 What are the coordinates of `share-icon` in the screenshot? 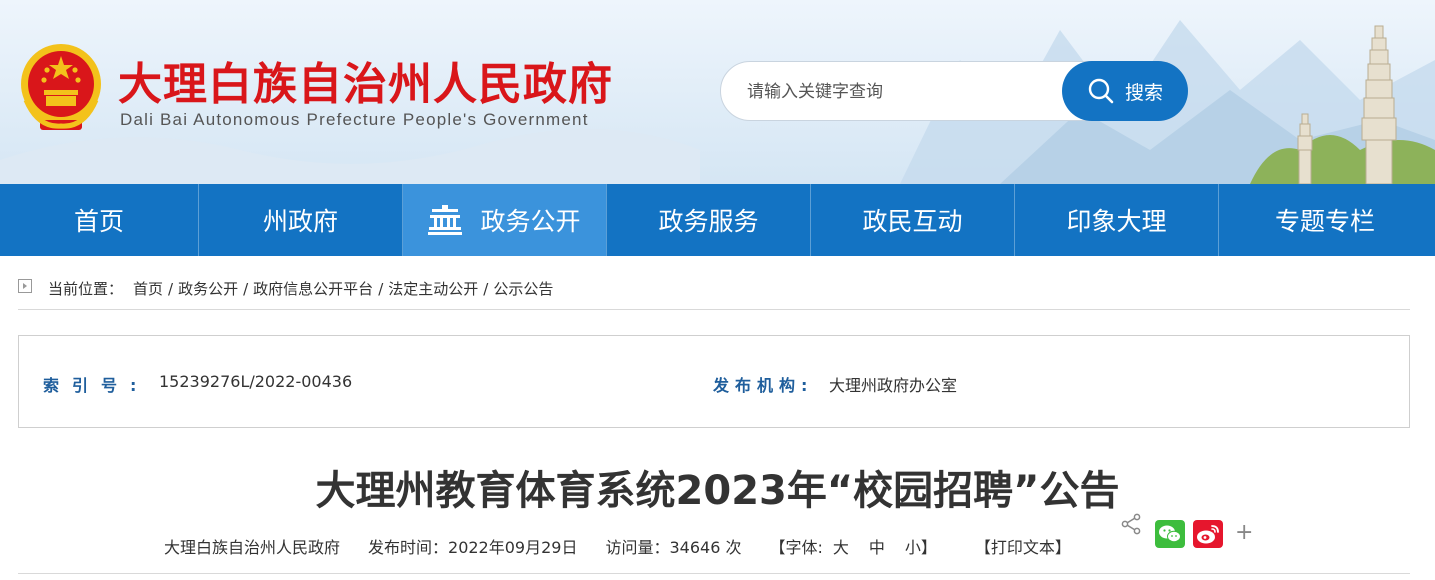 It's located at (1131, 524).